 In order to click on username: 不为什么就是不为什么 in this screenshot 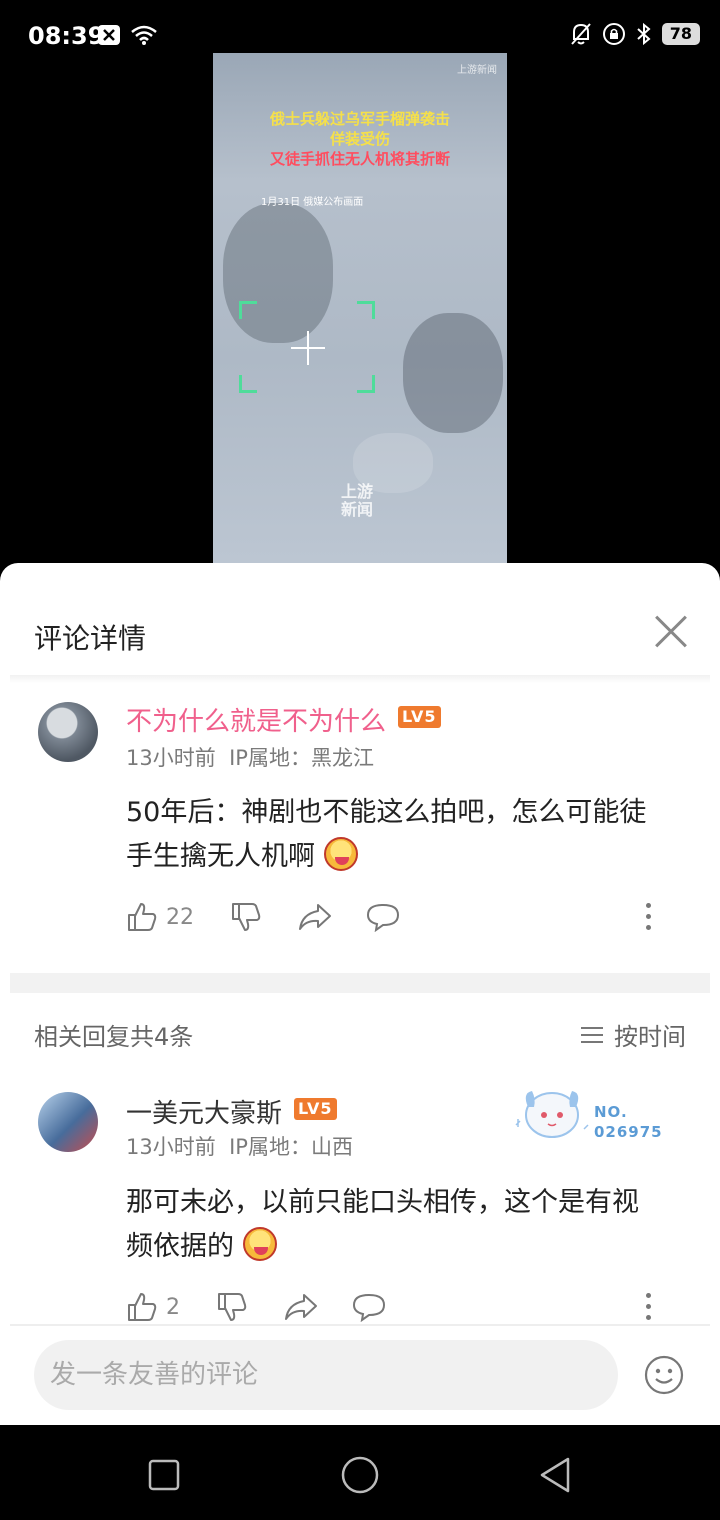, I will do `click(256, 719)`.